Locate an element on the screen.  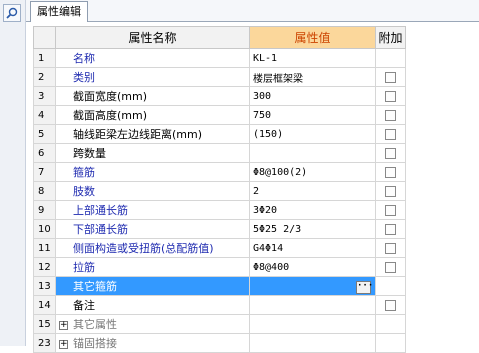
property-value-text: 2 is located at coordinates (256, 191).